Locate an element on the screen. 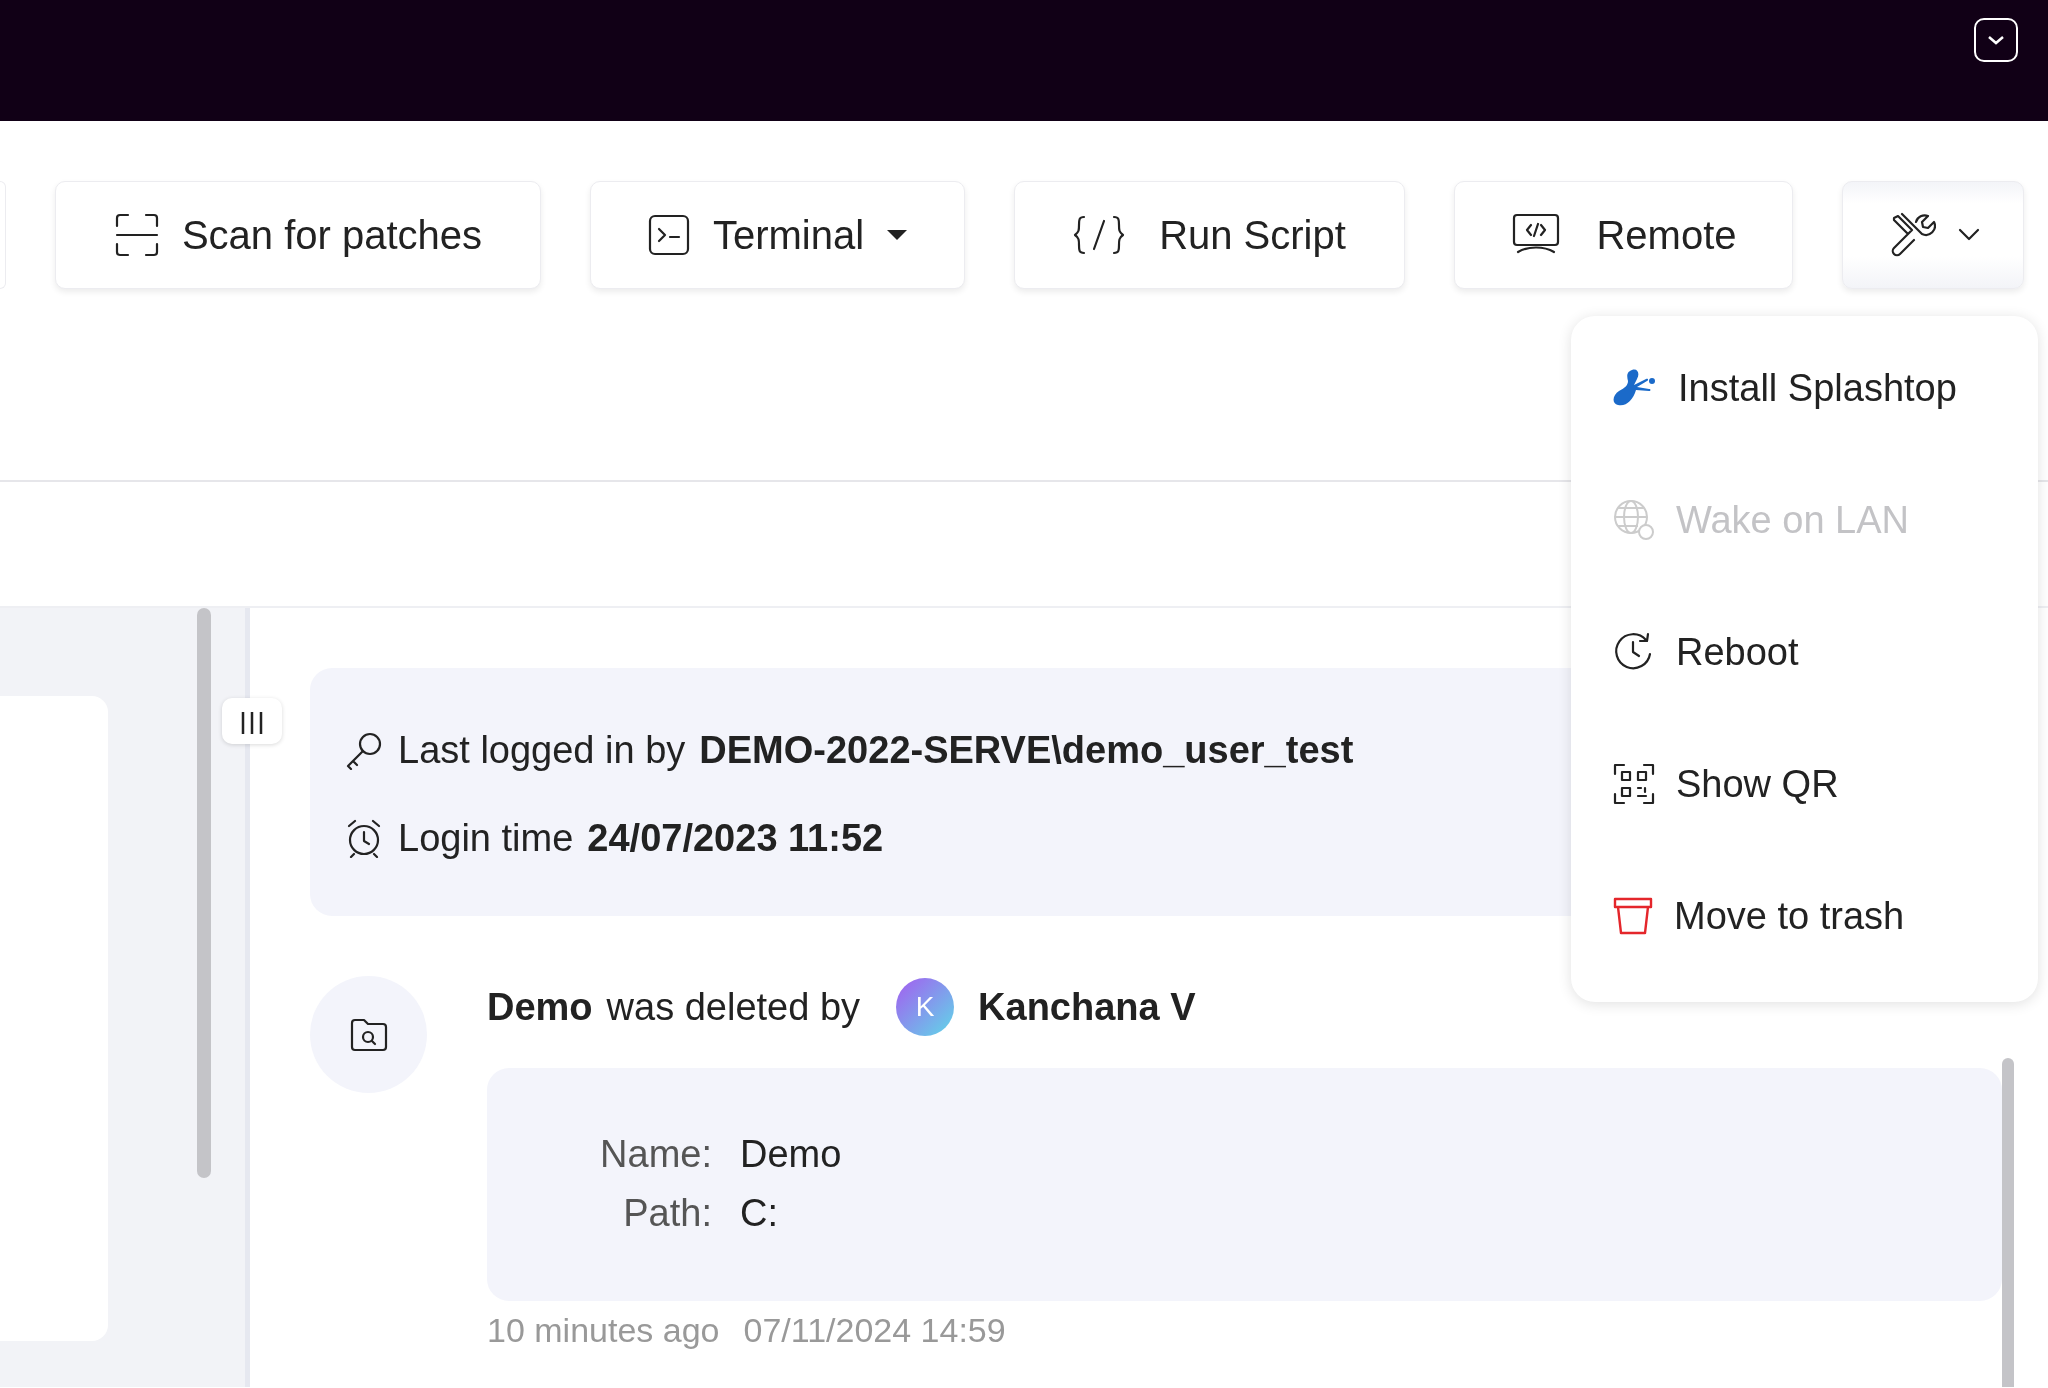  toolbar-button: Scan for patches is located at coordinates (298, 235).